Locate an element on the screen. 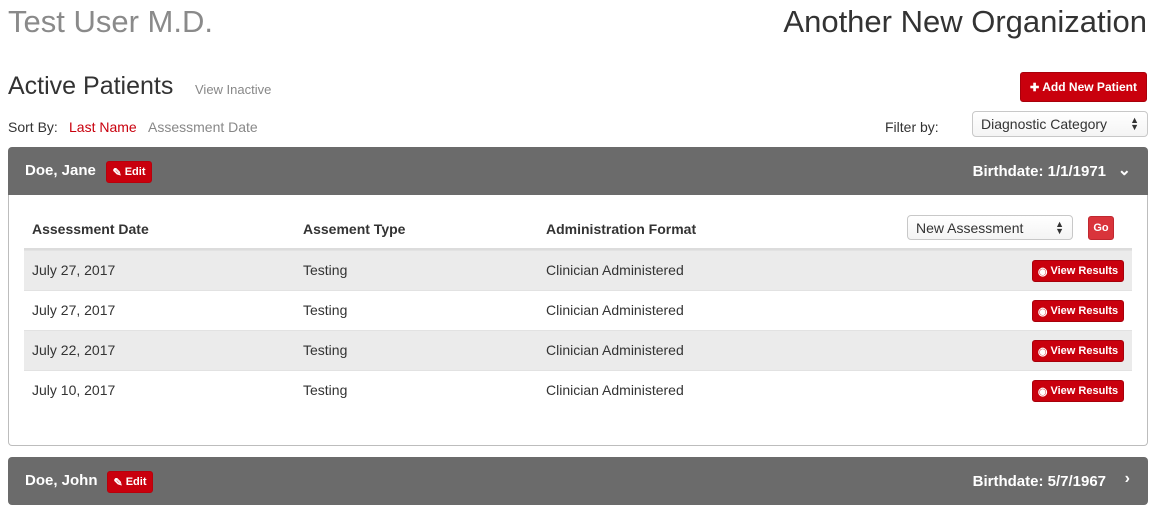  chevron-down-icon: ⌄ is located at coordinates (1124, 170).